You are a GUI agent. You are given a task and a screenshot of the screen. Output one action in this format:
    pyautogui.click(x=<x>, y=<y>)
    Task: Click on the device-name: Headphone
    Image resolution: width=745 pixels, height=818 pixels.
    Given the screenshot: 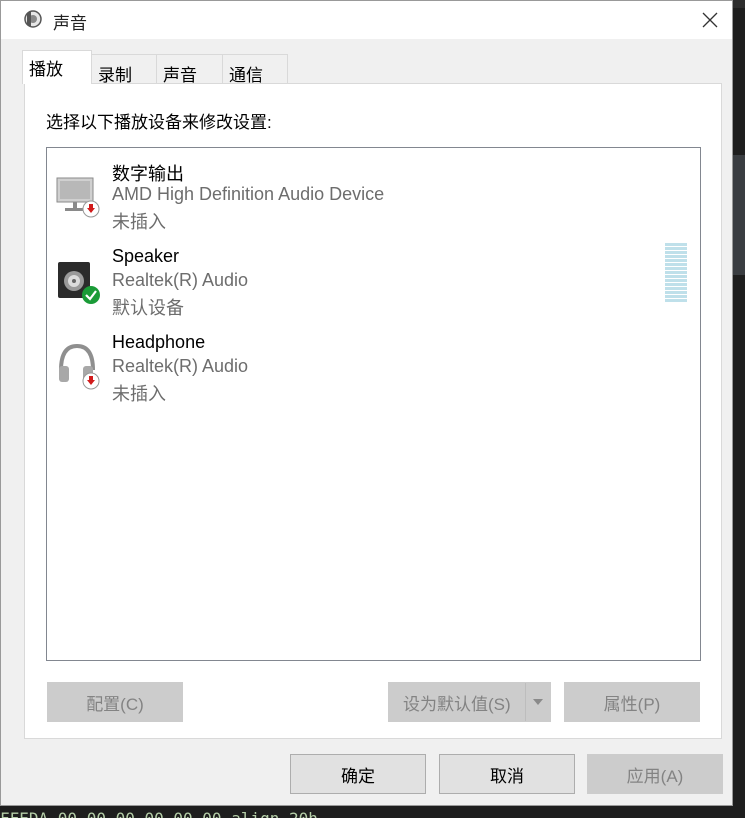 What is the action you would take?
    pyautogui.click(x=159, y=342)
    